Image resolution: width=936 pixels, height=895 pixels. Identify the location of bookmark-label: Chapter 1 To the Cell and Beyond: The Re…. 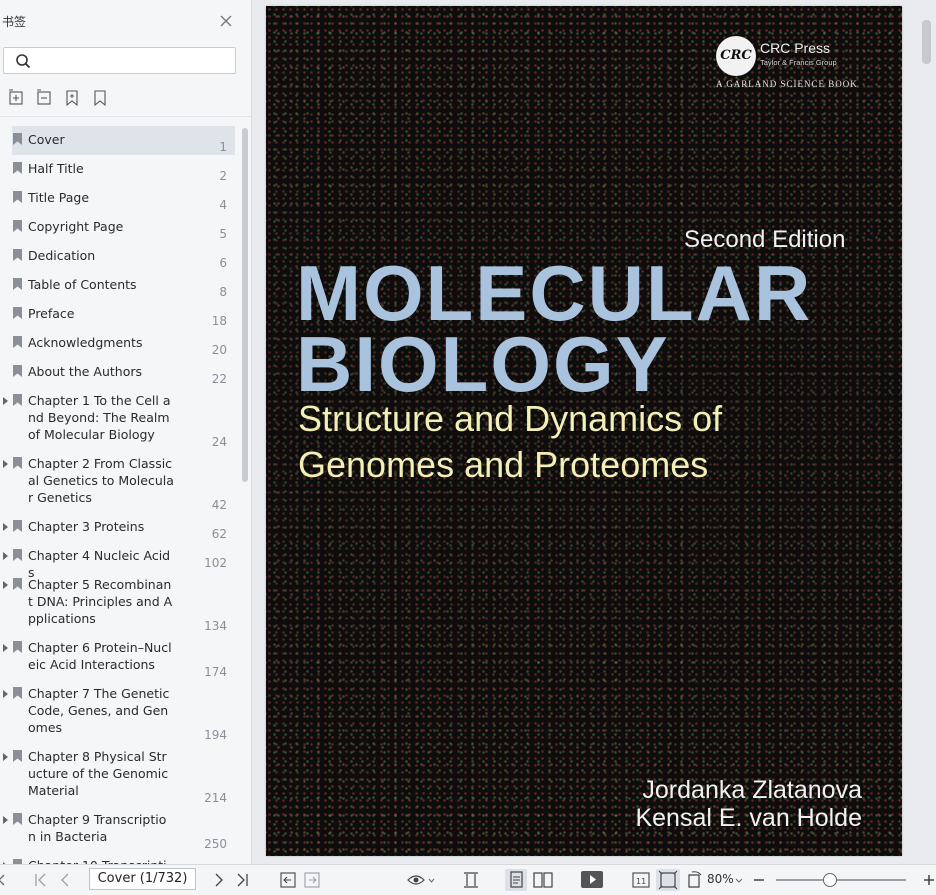
(99, 417).